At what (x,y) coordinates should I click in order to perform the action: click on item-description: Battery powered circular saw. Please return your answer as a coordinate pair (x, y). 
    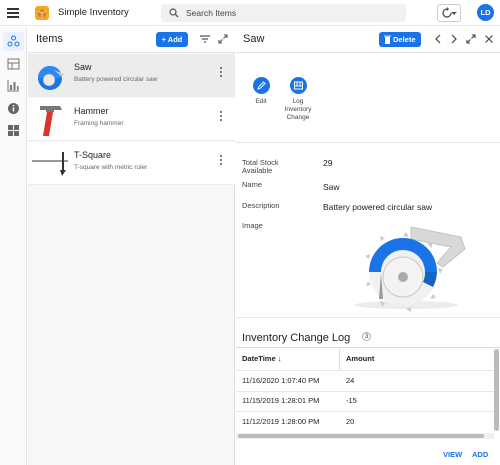
    Looking at the image, I should click on (116, 79).